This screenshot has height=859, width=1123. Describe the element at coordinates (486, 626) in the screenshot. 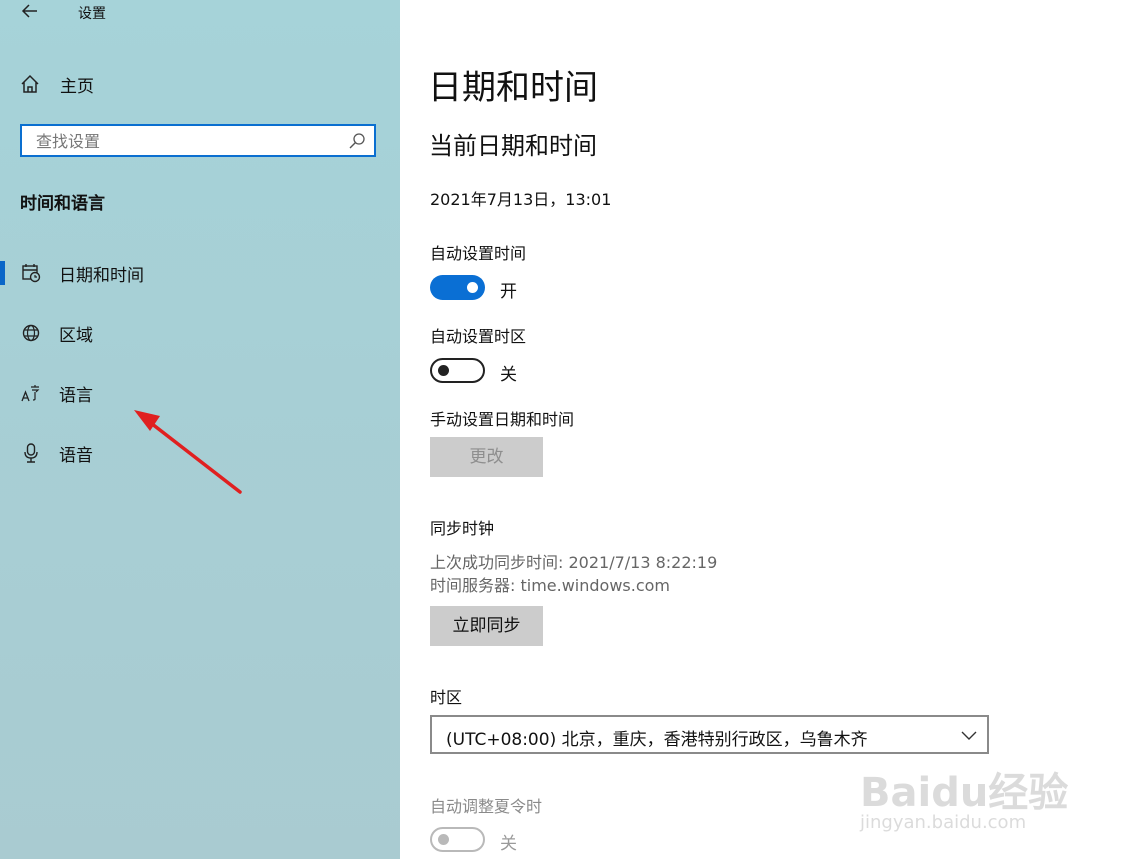

I see `sync-now-button: 立即同步` at that location.